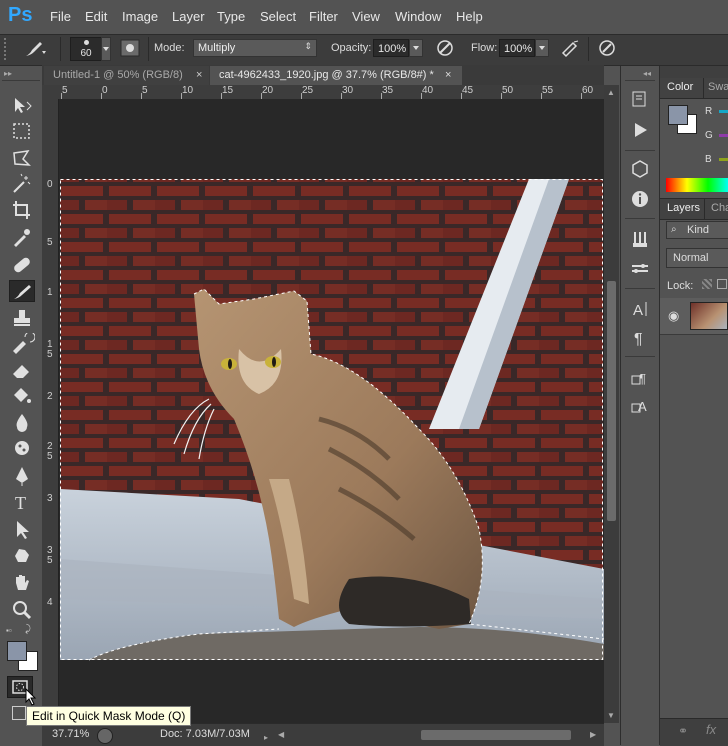 Image resolution: width=728 pixels, height=746 pixels. I want to click on status-arrow-icon: ▸, so click(266, 737).